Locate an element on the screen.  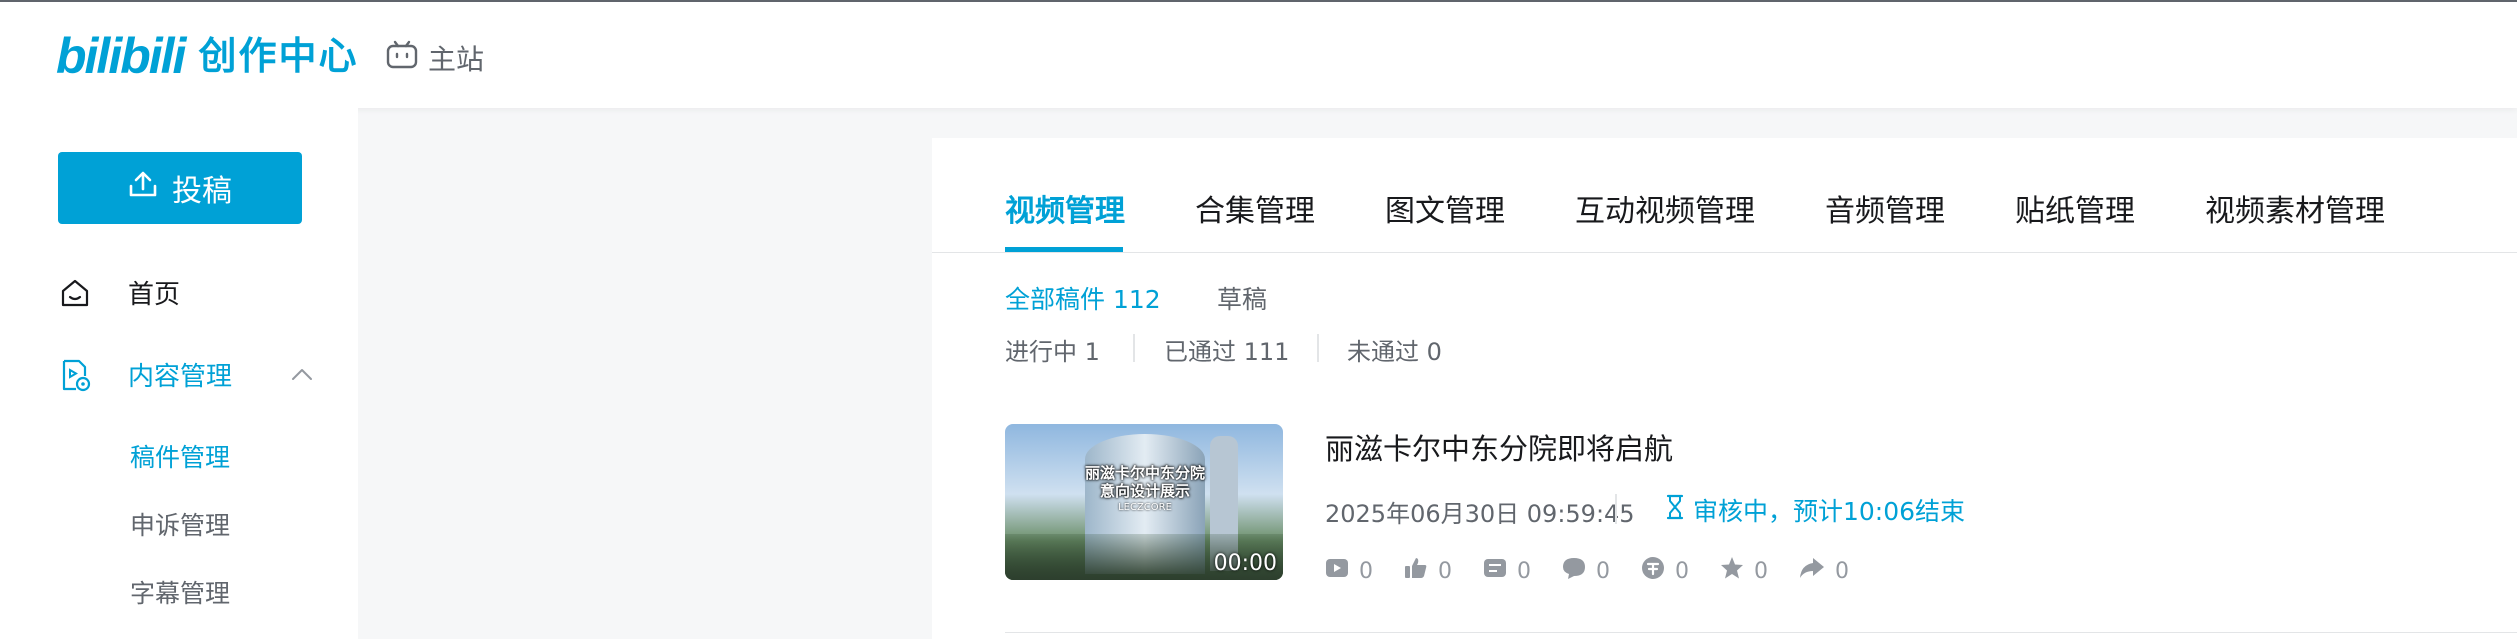
sidebar-item-home: 首页 is located at coordinates (119, 292).